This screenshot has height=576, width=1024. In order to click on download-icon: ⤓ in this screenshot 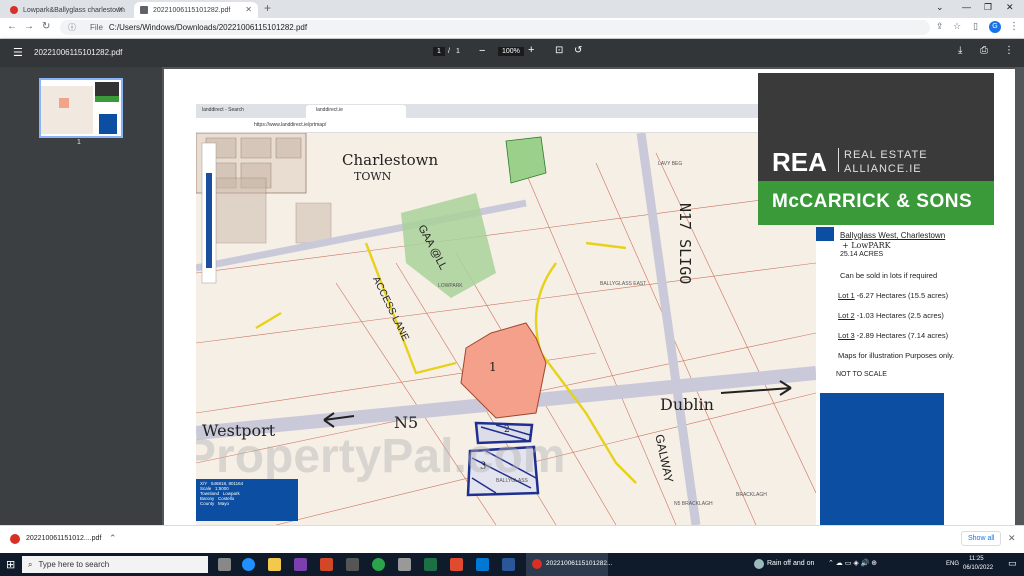, I will do `click(960, 50)`.